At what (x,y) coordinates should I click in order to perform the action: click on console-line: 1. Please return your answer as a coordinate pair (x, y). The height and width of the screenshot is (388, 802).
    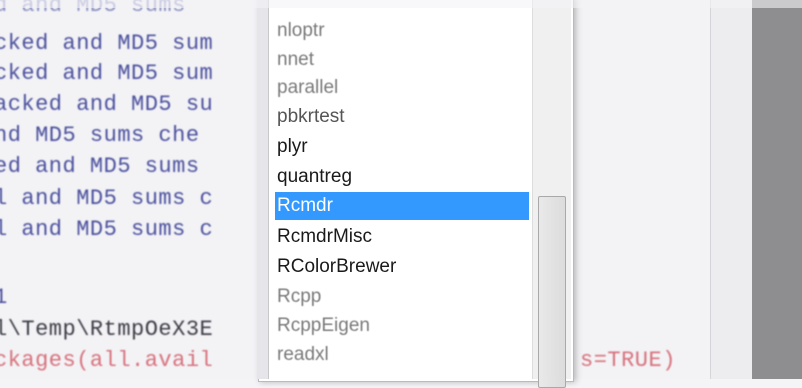
    Looking at the image, I should click on (4, 297).